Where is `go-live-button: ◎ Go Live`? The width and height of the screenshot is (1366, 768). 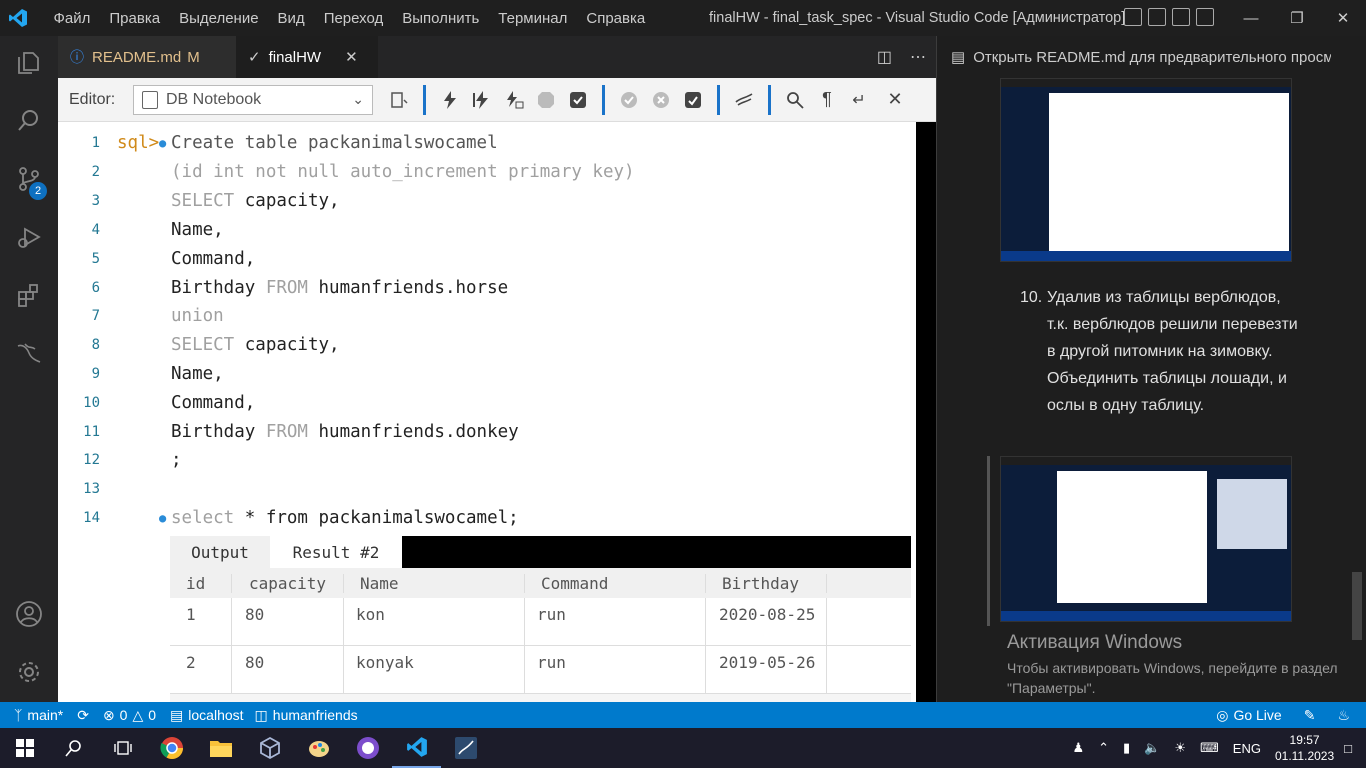
go-live-button: ◎ Go Live is located at coordinates (1248, 715).